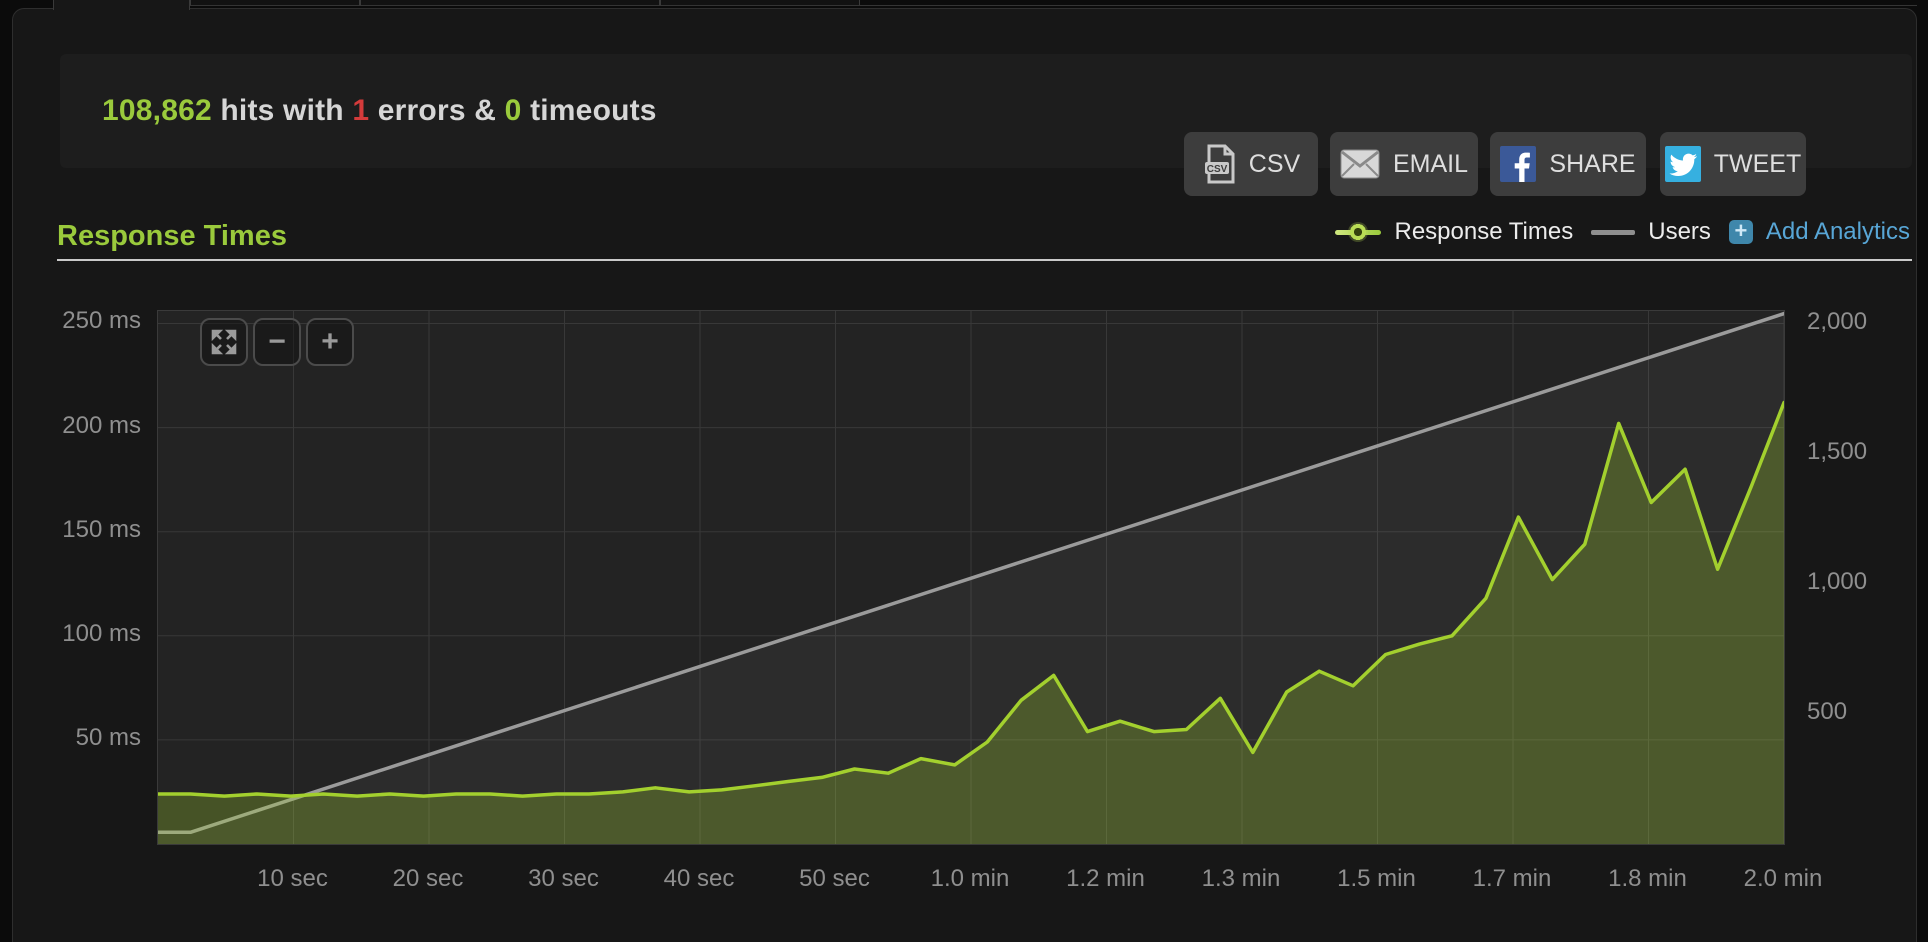  Describe the element at coordinates (1430, 163) in the screenshot. I see `email-button-label: EMAIL` at that location.